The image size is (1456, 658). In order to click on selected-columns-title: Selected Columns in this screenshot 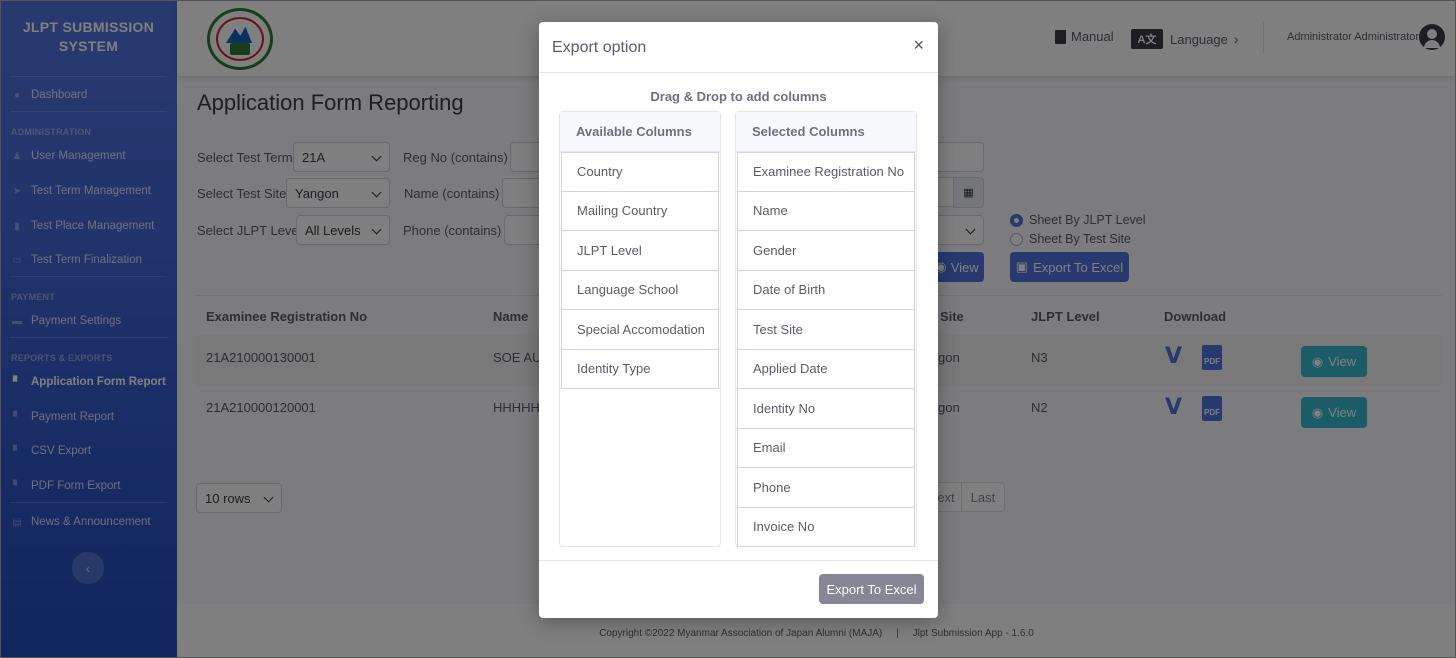, I will do `click(826, 132)`.